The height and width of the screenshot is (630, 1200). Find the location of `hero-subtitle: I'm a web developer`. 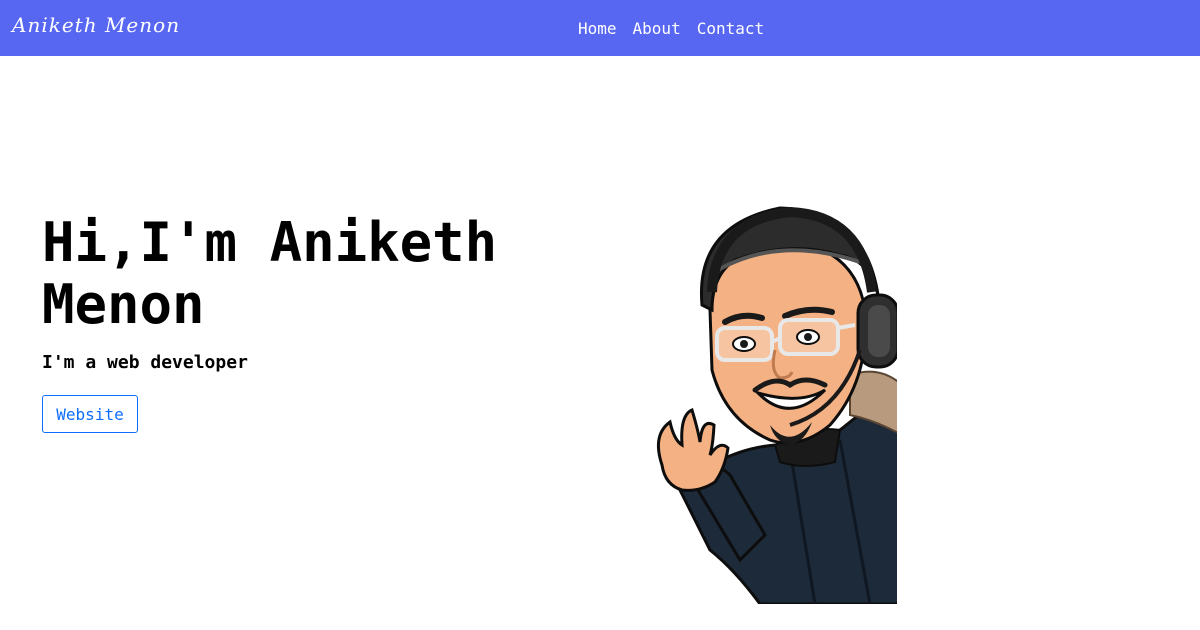

hero-subtitle: I'm a web developer is located at coordinates (145, 362).